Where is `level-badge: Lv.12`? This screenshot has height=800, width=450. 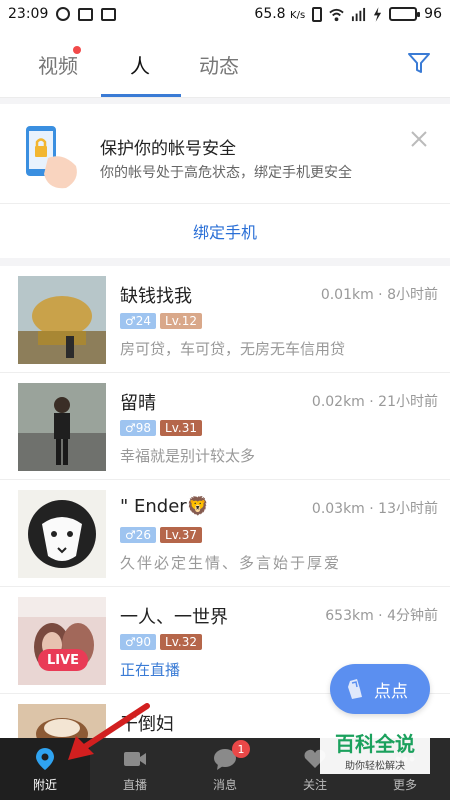 level-badge: Lv.12 is located at coordinates (181, 321).